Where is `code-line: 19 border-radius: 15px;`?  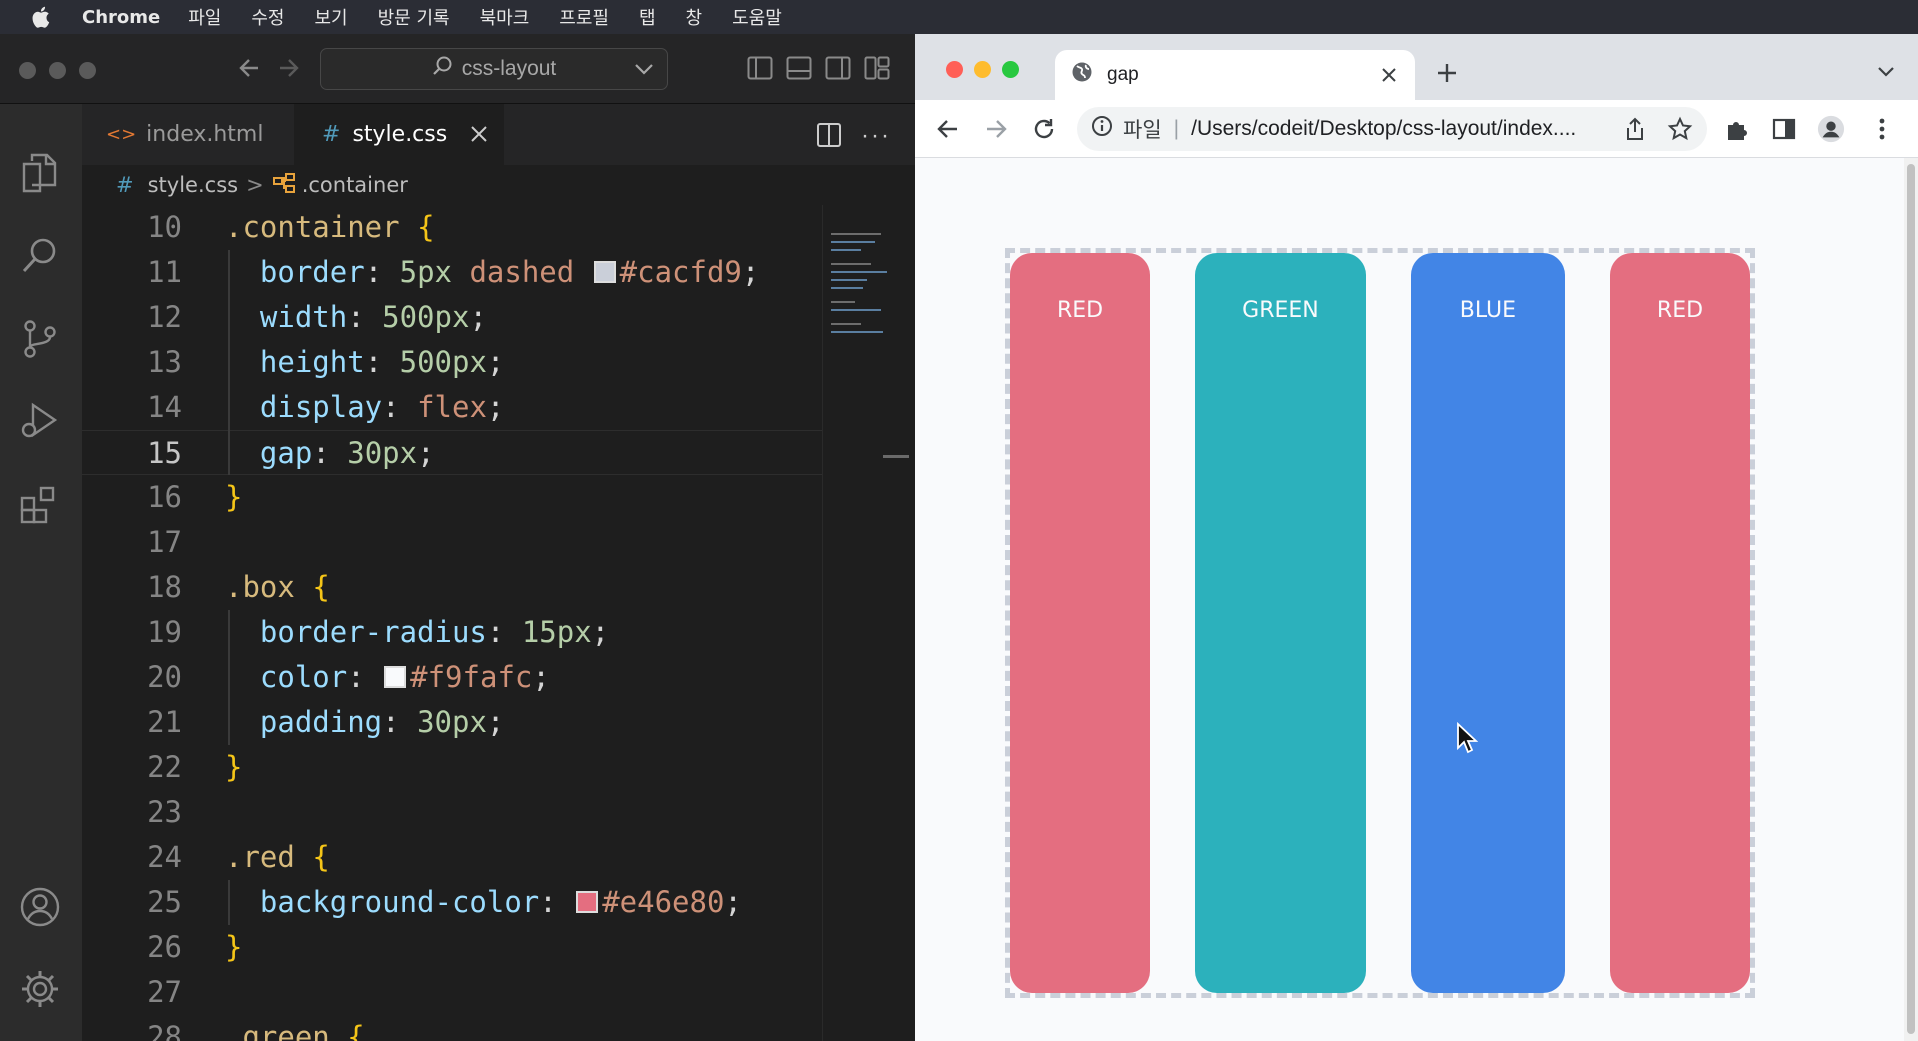
code-line: 19 border-radius: 15px; is located at coordinates (452, 632).